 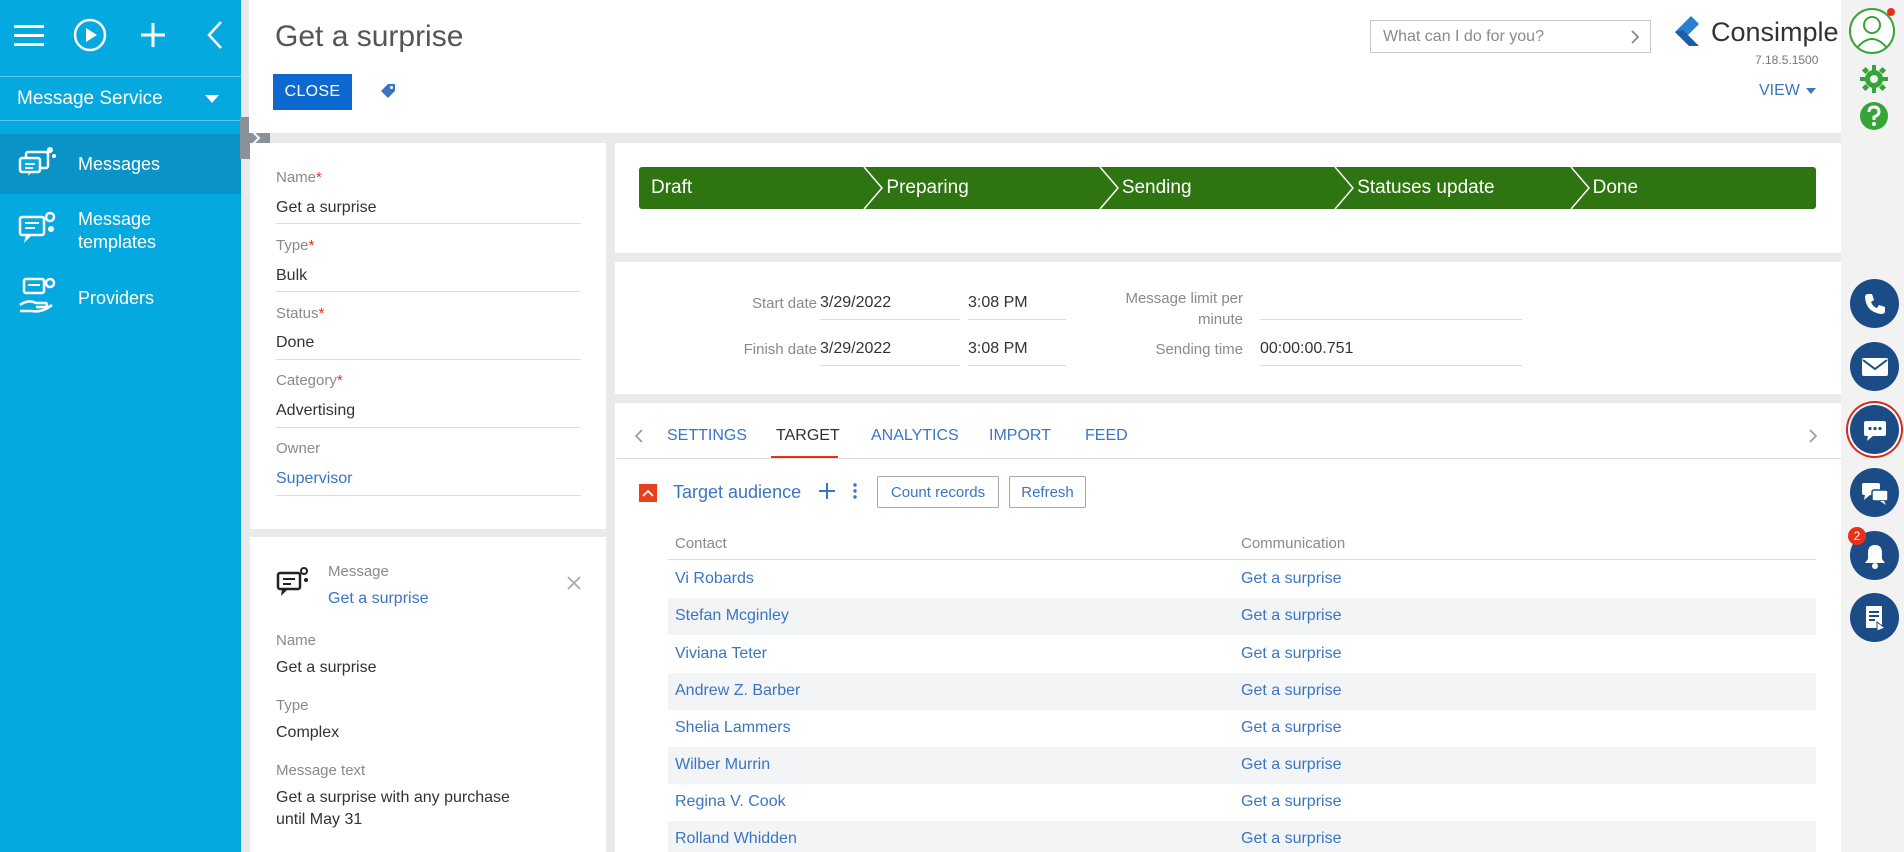 What do you see at coordinates (1872, 31) in the screenshot?
I see `user-avatar` at bounding box center [1872, 31].